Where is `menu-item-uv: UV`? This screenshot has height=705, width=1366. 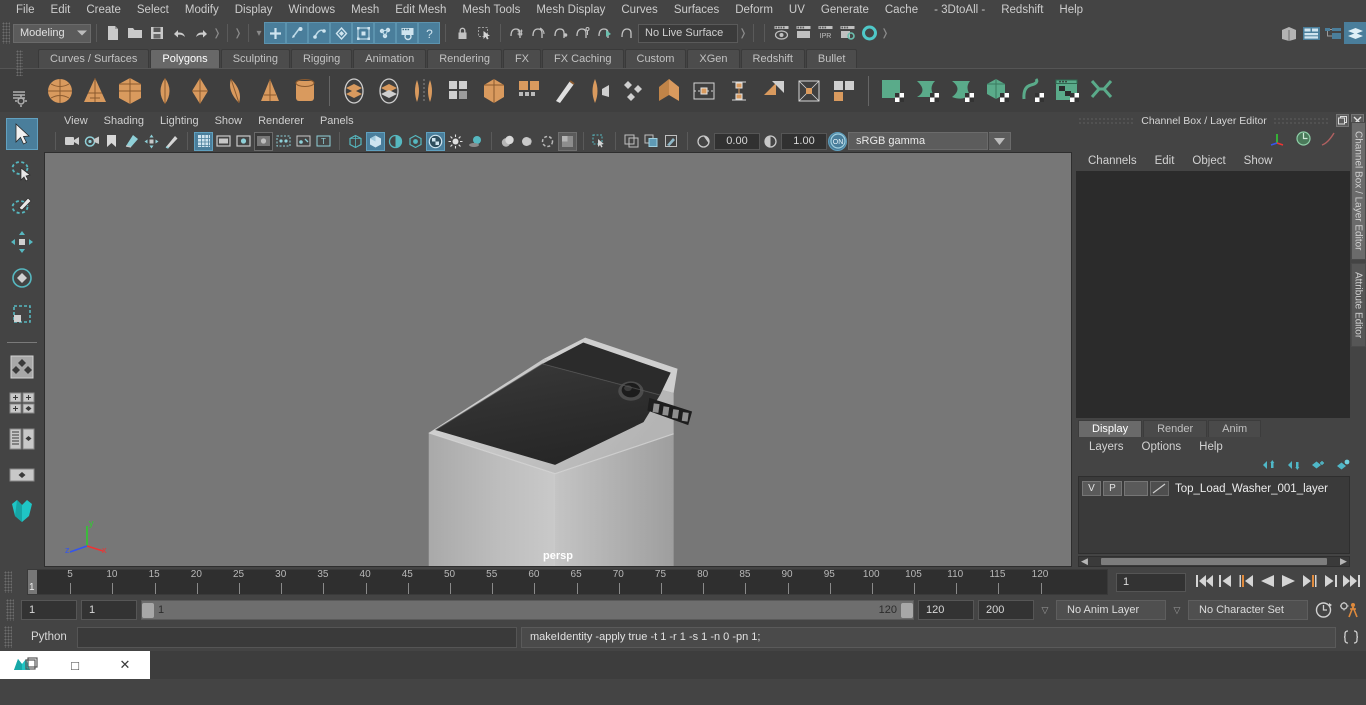
menu-item-uv: UV is located at coordinates (797, 10).